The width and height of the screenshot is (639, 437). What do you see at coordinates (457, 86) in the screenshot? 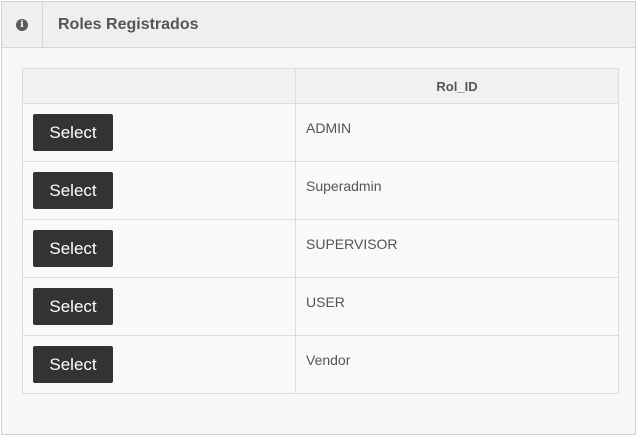
I see `column-header-rol-id: Rol_ID` at bounding box center [457, 86].